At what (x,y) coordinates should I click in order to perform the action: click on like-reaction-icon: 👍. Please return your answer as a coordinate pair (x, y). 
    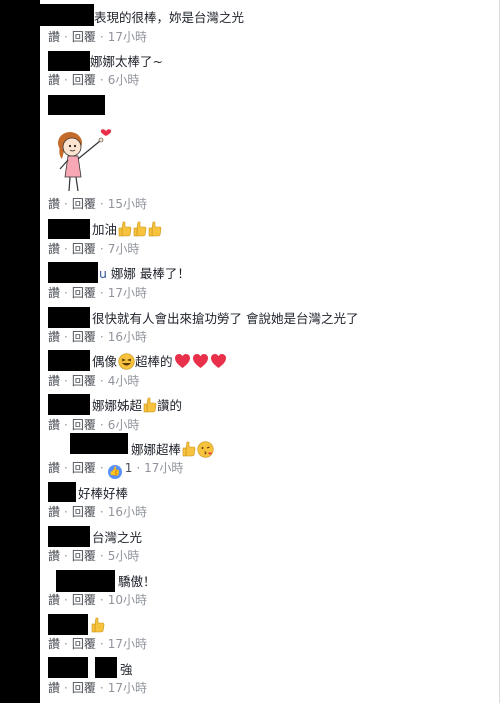
    Looking at the image, I should click on (114, 472).